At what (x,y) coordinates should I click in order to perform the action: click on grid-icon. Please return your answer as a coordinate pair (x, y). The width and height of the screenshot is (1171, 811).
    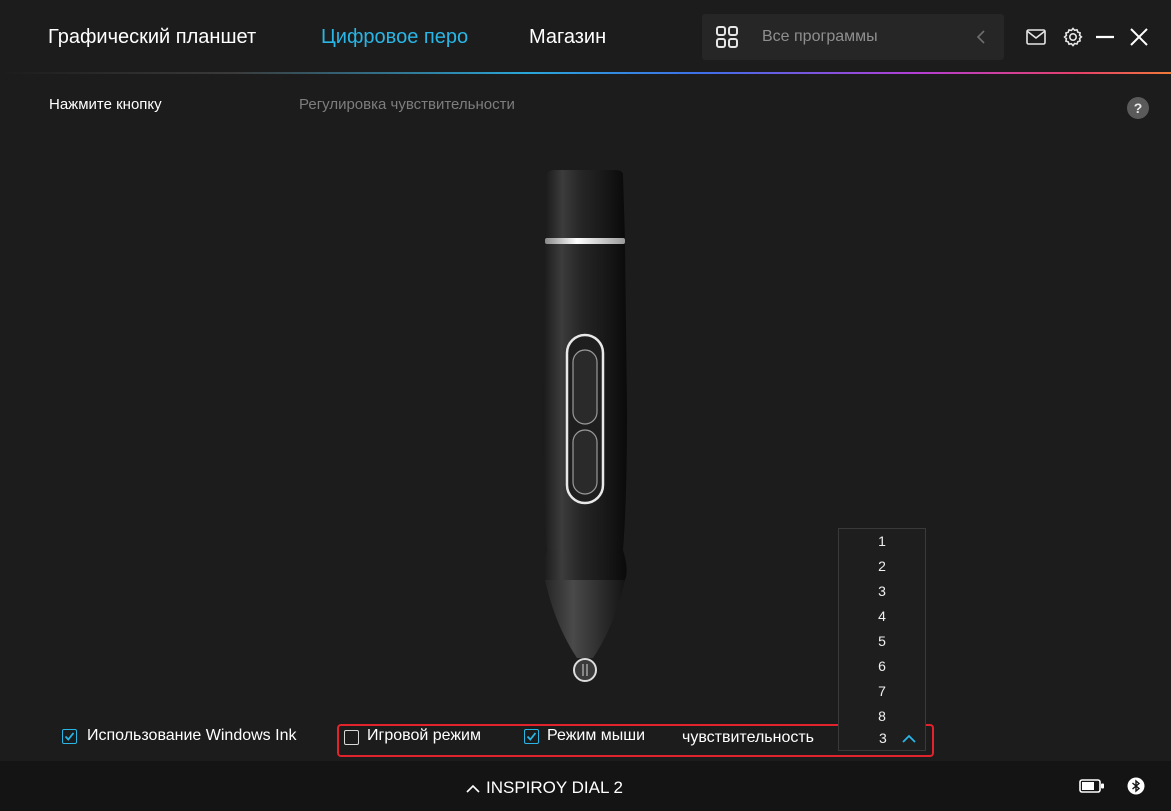
    Looking at the image, I should click on (727, 37).